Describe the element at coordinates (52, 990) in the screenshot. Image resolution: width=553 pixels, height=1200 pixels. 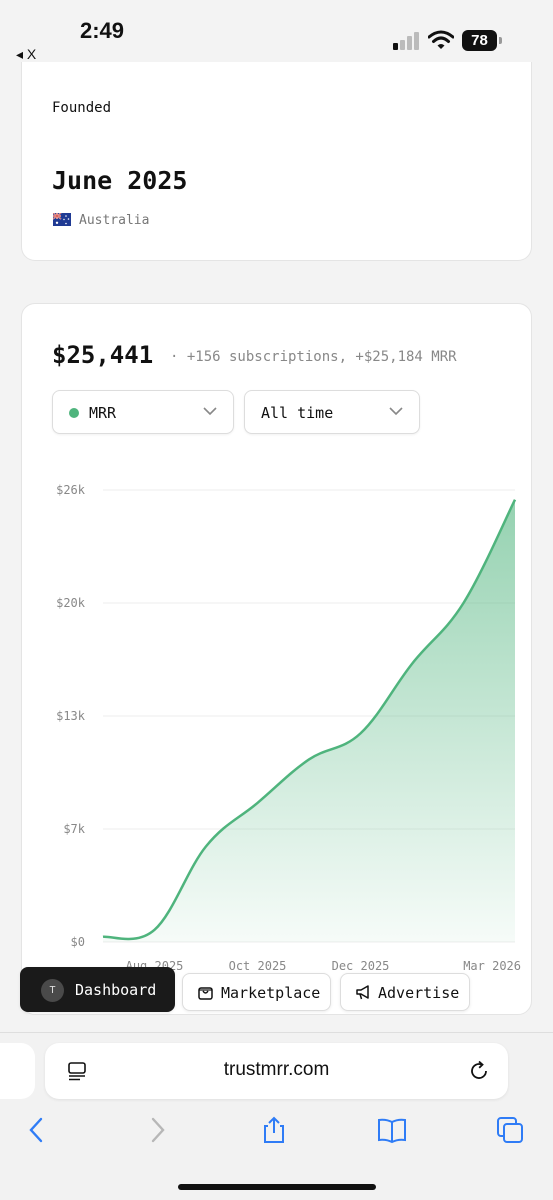
I see `avatar: T` at that location.